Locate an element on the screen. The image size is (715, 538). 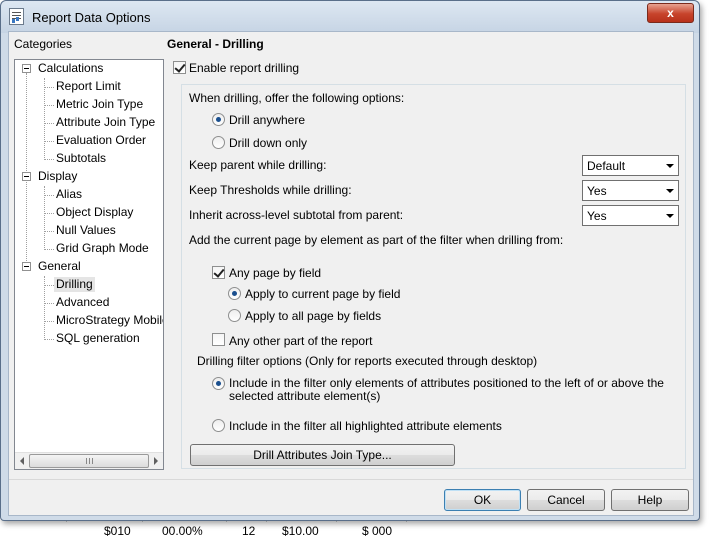
collapse-calculations-icon is located at coordinates (26, 68).